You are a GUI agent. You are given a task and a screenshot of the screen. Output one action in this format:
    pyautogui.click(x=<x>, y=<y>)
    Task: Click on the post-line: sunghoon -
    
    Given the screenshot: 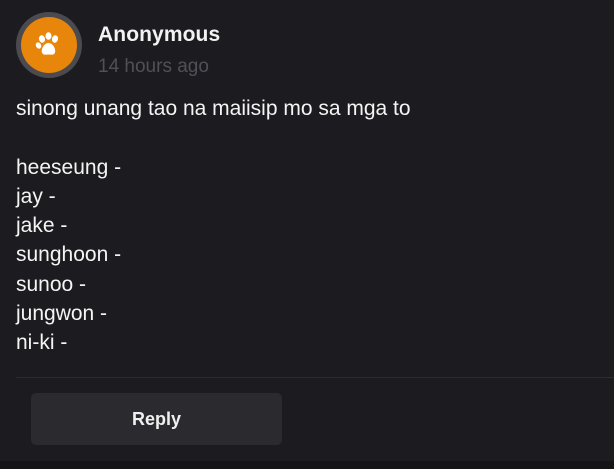 What is the action you would take?
    pyautogui.click(x=69, y=255)
    